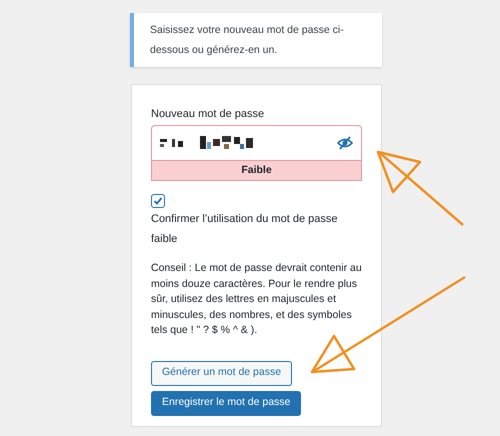  Describe the element at coordinates (158, 201) in the screenshot. I see `checkbox` at that location.